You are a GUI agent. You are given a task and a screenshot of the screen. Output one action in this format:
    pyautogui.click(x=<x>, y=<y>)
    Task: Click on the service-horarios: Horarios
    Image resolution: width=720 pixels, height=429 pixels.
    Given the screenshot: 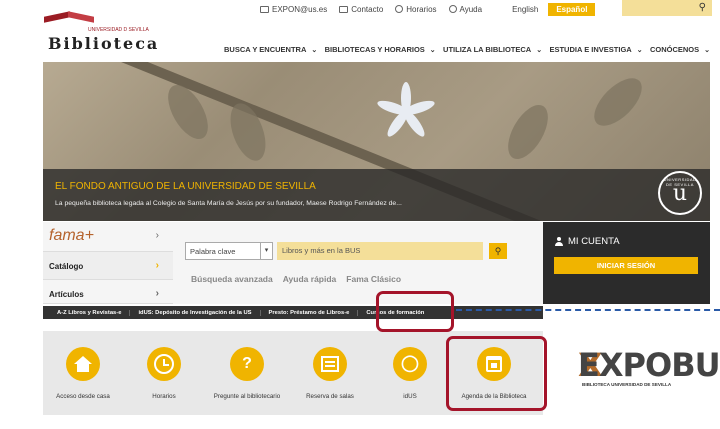 What is the action you would take?
    pyautogui.click(x=164, y=373)
    